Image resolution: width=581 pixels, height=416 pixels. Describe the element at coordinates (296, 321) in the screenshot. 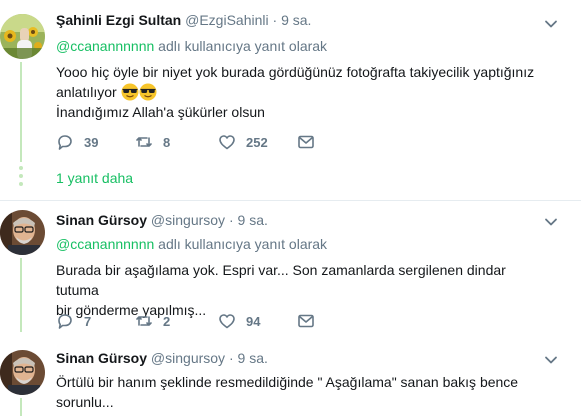

I see `tweet-actions: 7 2 94` at that location.